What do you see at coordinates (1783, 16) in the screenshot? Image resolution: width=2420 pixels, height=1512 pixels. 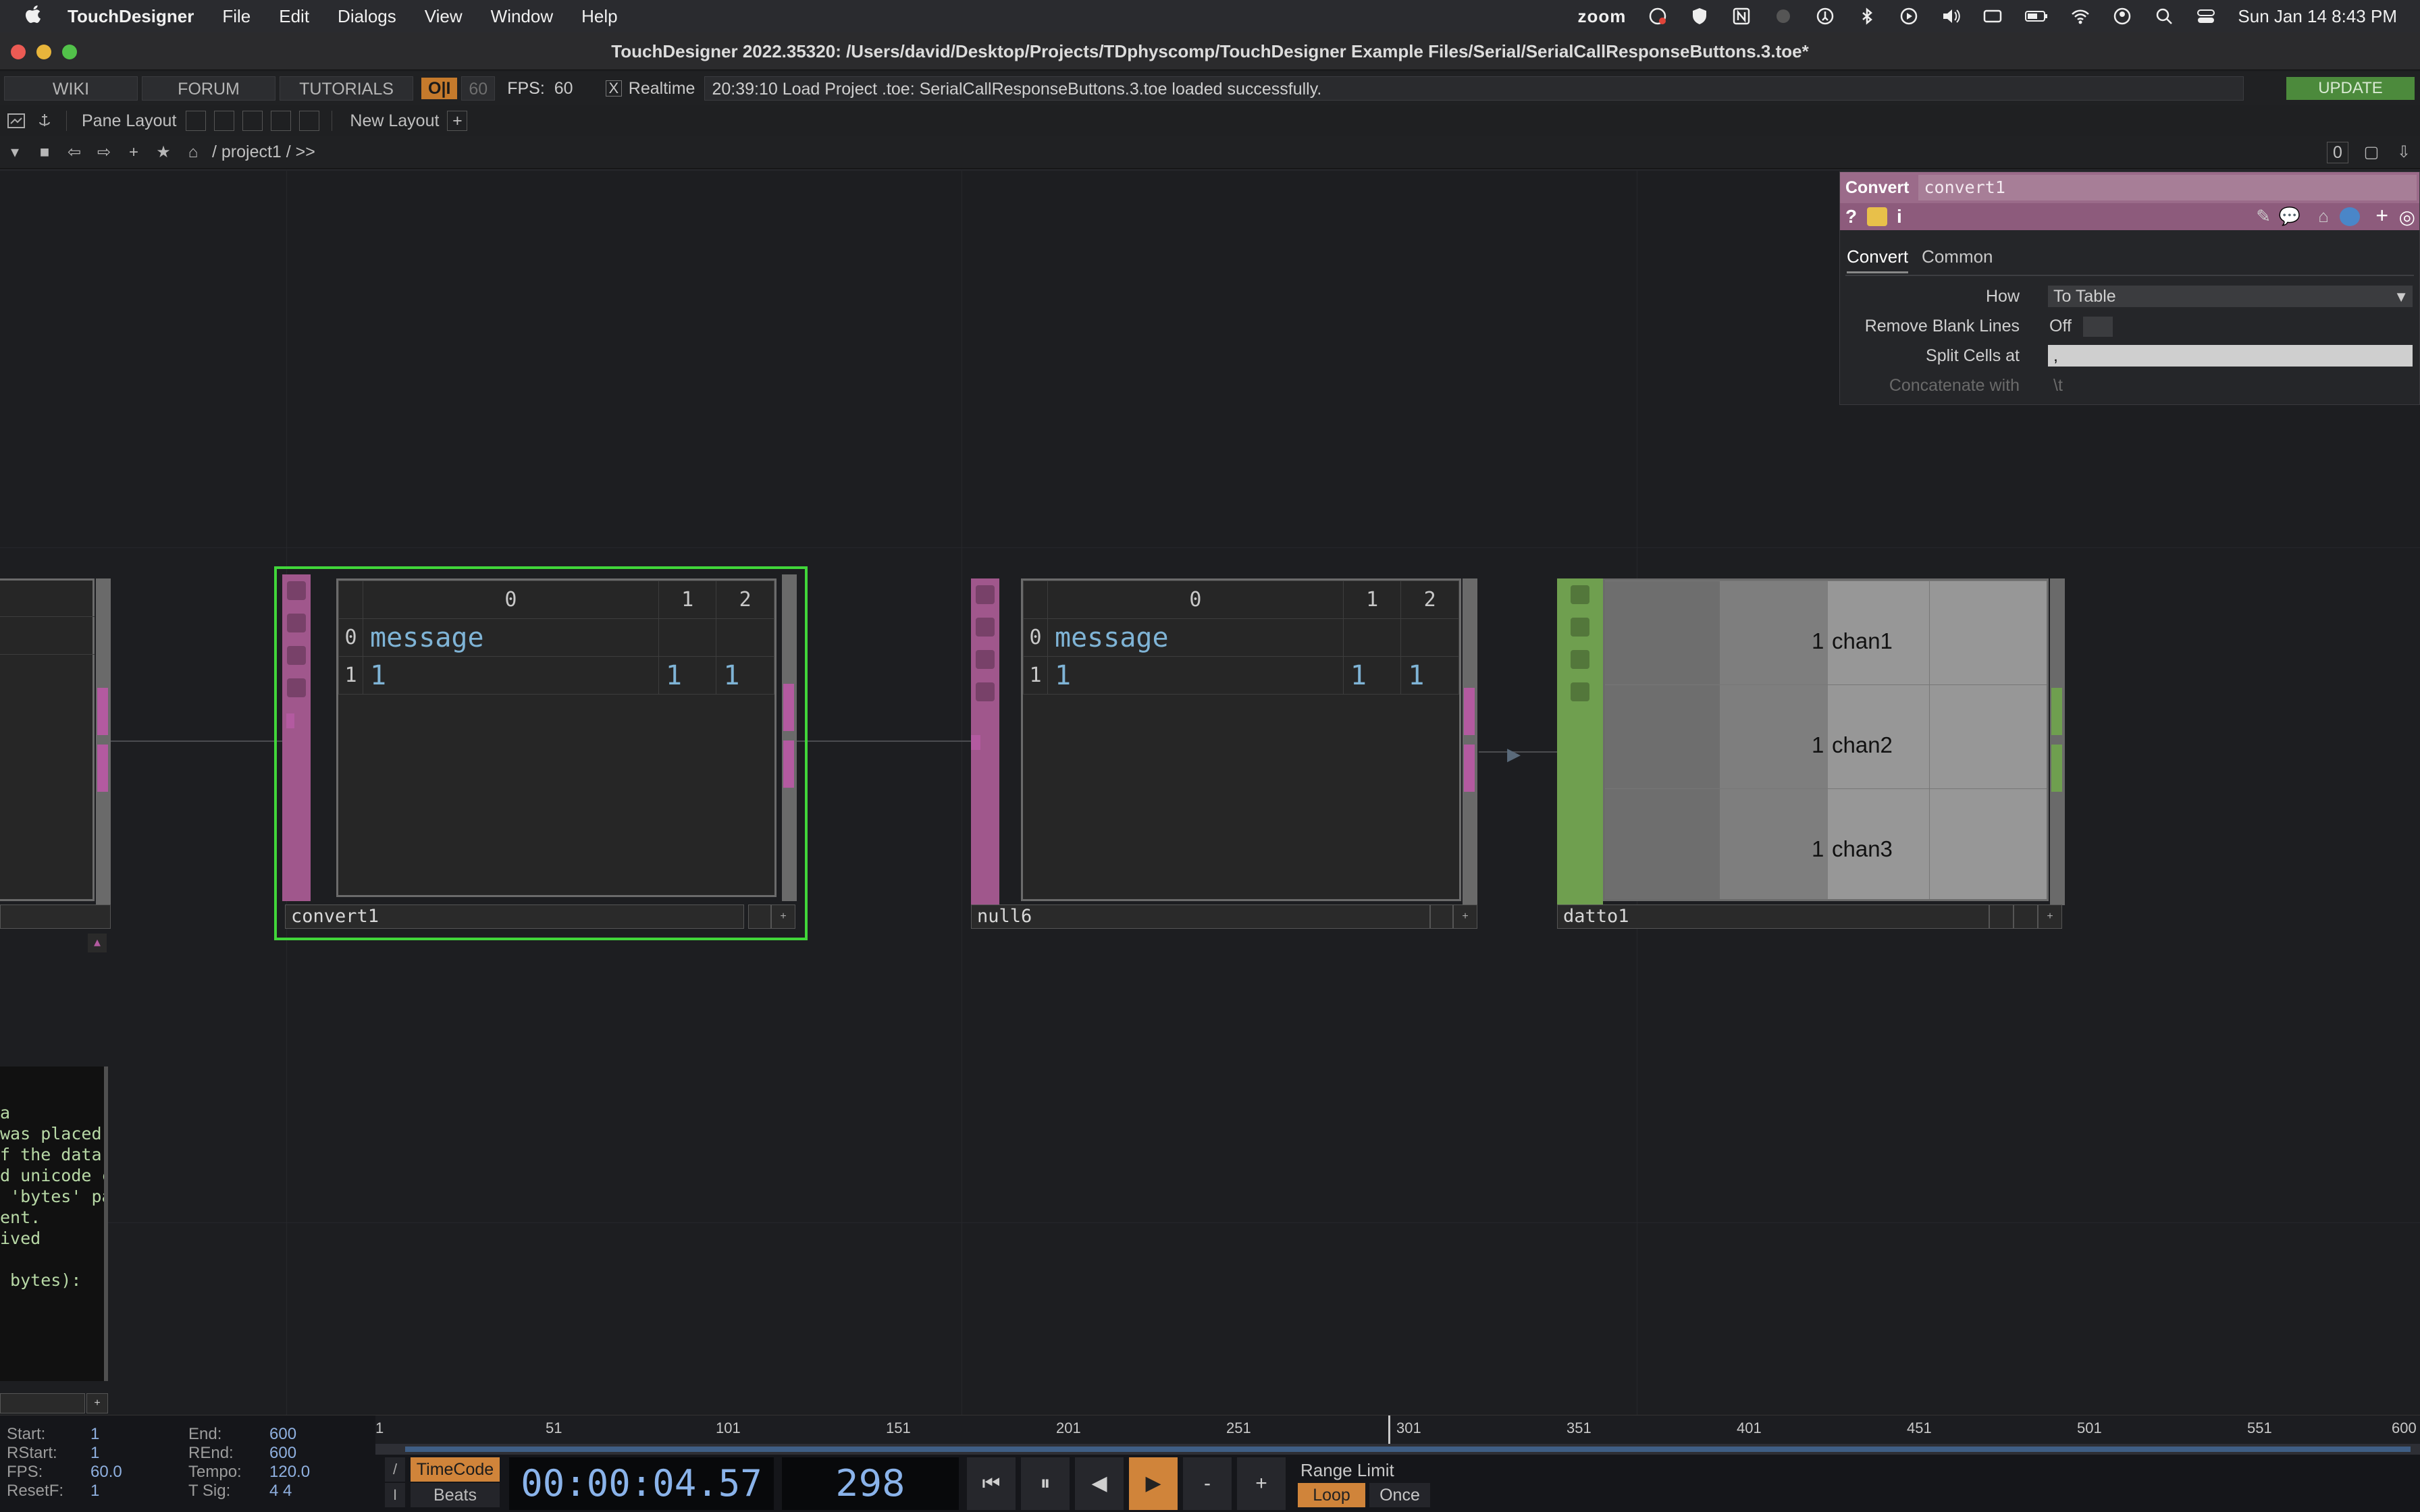 I see `vpn-icon` at bounding box center [1783, 16].